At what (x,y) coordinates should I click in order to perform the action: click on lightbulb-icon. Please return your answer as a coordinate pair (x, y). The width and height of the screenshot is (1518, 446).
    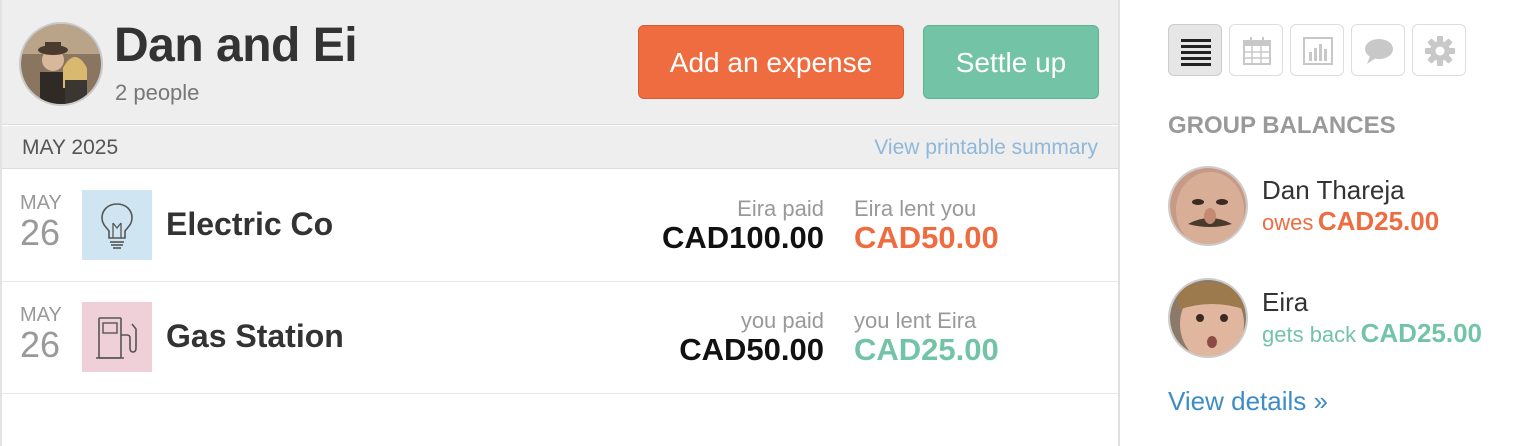
    Looking at the image, I should click on (117, 225).